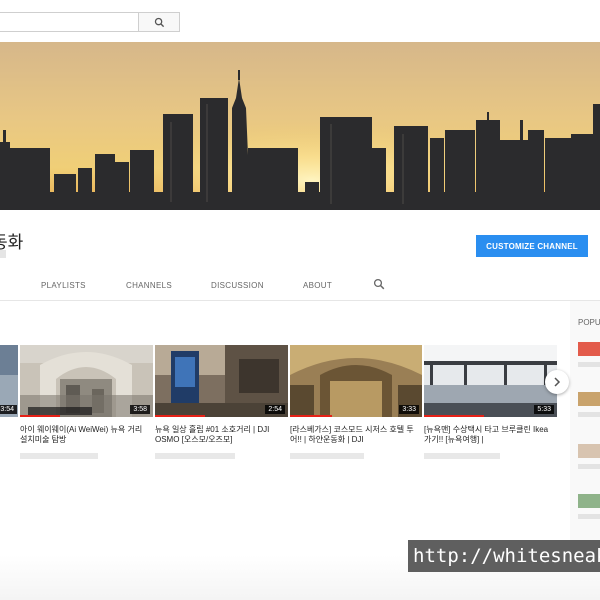  What do you see at coordinates (504, 556) in the screenshot?
I see `watermark-text: http://whitesneaker` at bounding box center [504, 556].